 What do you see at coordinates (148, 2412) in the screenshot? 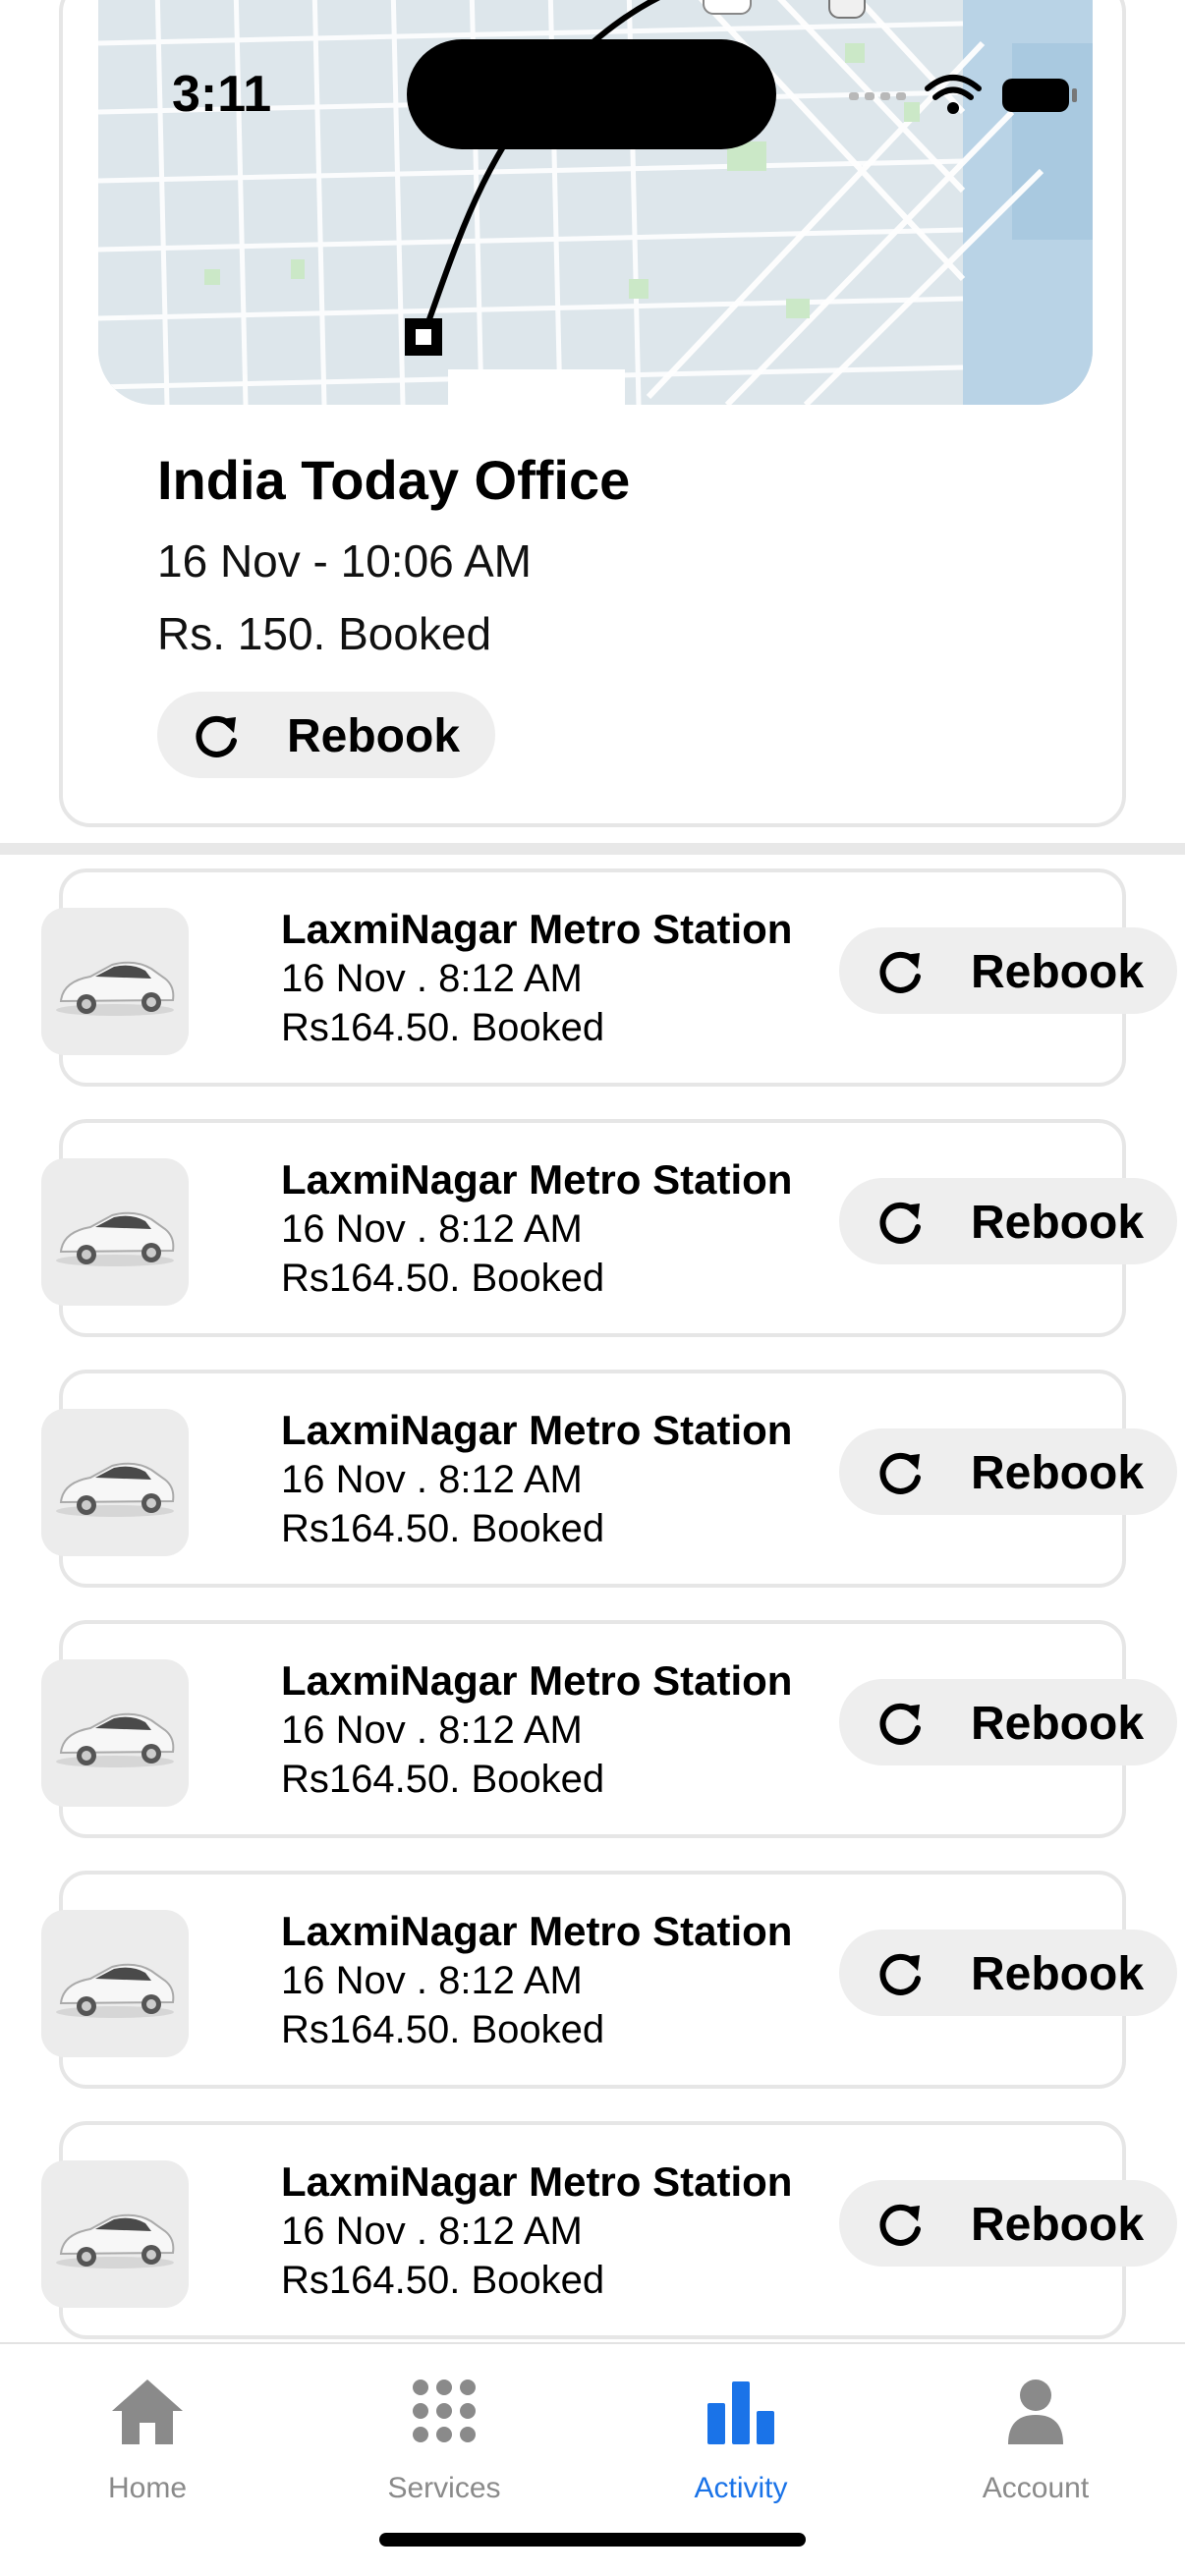
I see `home-icon` at bounding box center [148, 2412].